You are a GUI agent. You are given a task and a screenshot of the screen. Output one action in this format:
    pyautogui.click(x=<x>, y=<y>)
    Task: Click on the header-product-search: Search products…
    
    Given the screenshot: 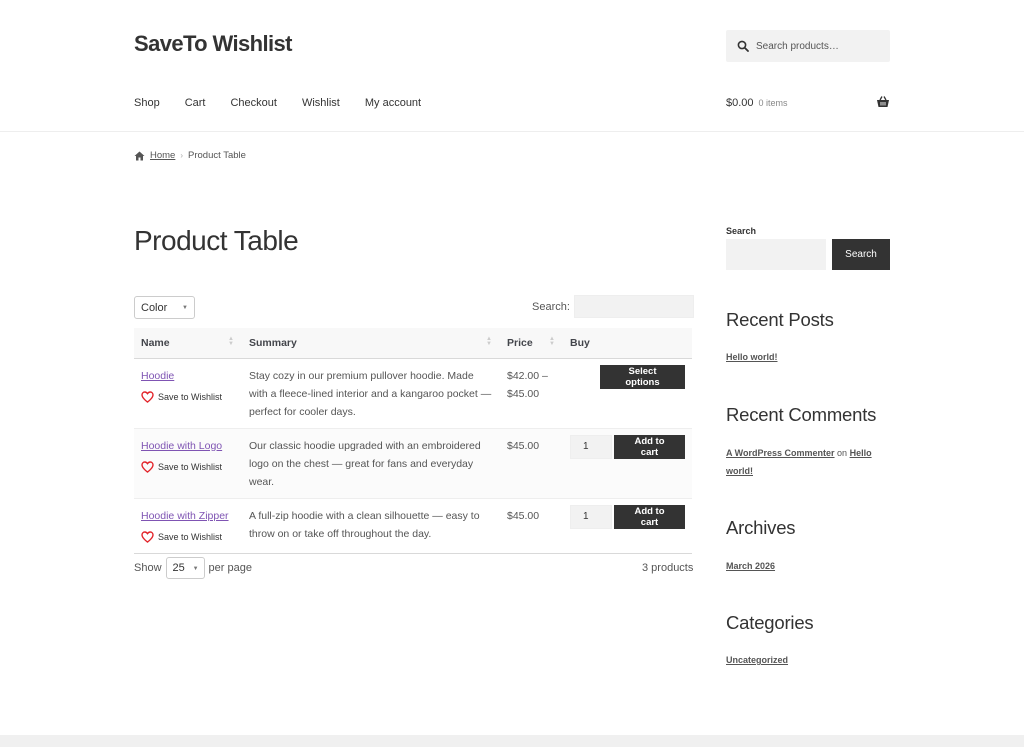 What is the action you would take?
    pyautogui.click(x=808, y=46)
    